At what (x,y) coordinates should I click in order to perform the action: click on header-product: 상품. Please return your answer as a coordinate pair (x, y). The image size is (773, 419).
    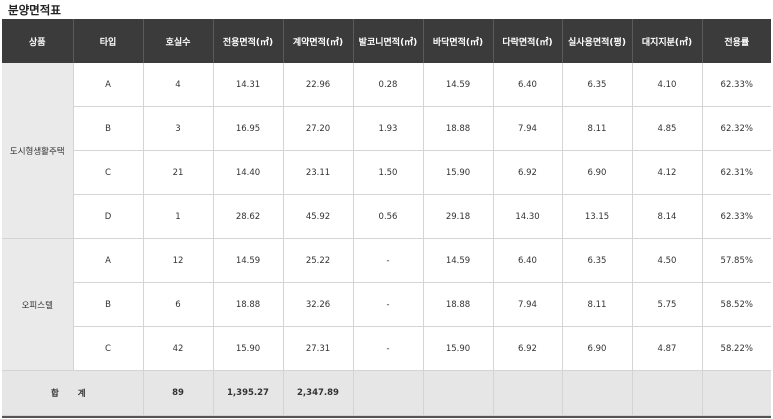
    Looking at the image, I should click on (38, 41).